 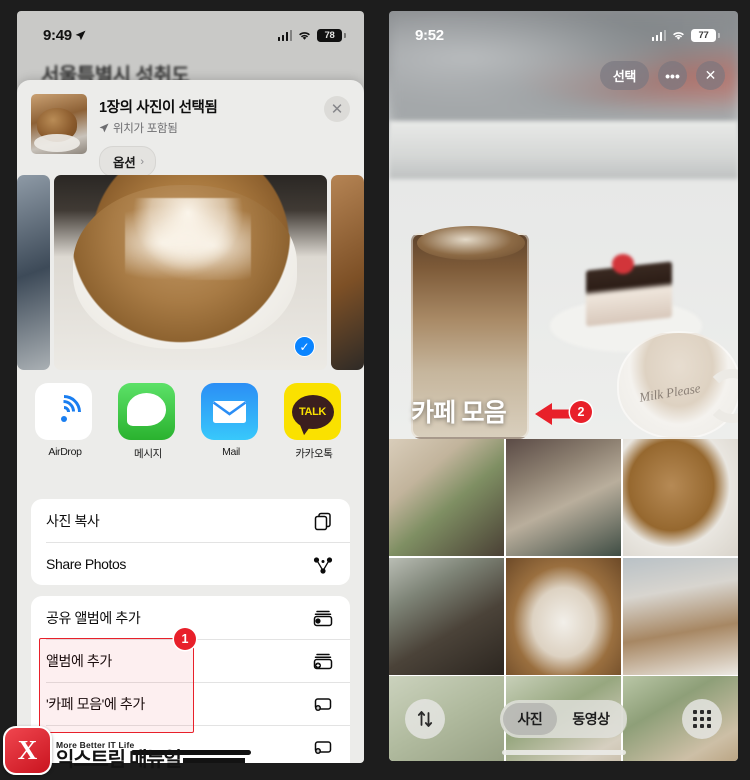 What do you see at coordinates (347, 272) in the screenshot?
I see `preview-next-photo` at bounding box center [347, 272].